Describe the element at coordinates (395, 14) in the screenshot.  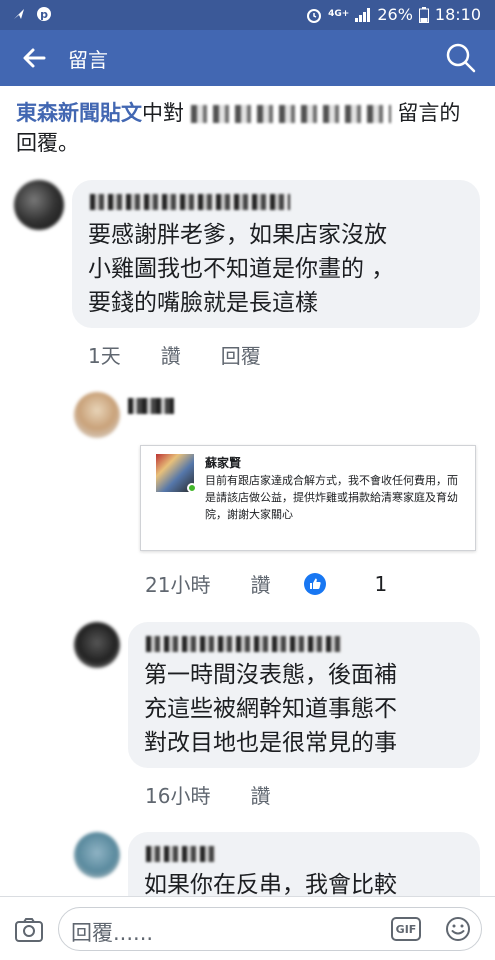
I see `battery-percent: 26%` at that location.